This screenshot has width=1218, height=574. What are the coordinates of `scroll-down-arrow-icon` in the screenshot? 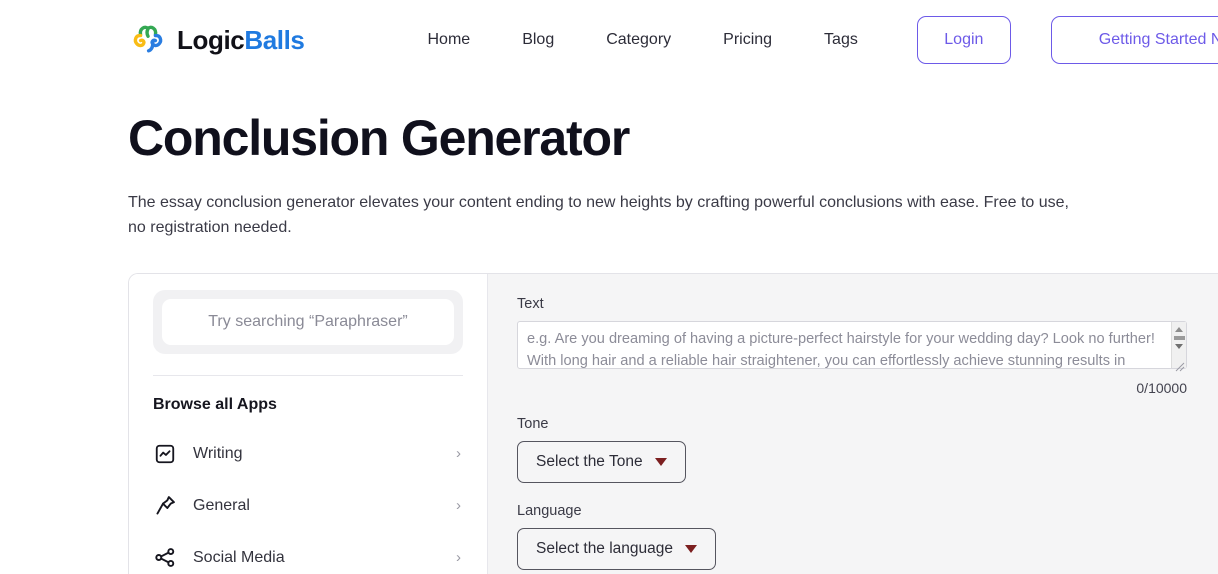 It's located at (1179, 346).